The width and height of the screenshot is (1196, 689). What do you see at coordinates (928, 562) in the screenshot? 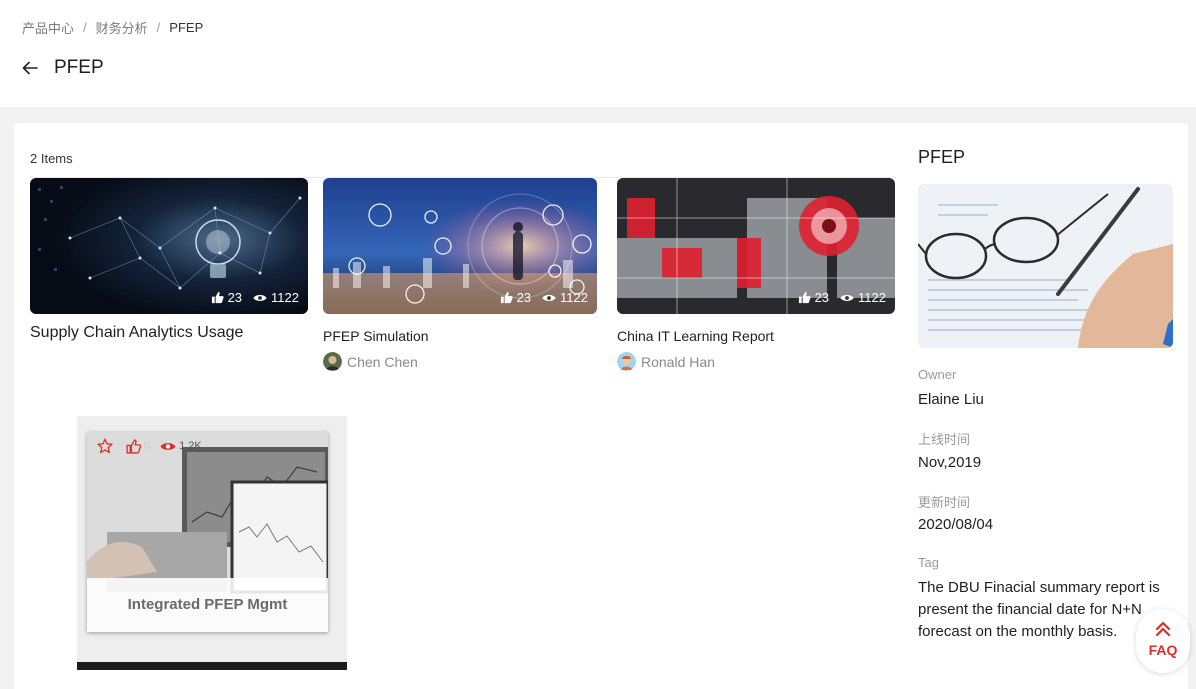
I see `tag-label: Tag` at bounding box center [928, 562].